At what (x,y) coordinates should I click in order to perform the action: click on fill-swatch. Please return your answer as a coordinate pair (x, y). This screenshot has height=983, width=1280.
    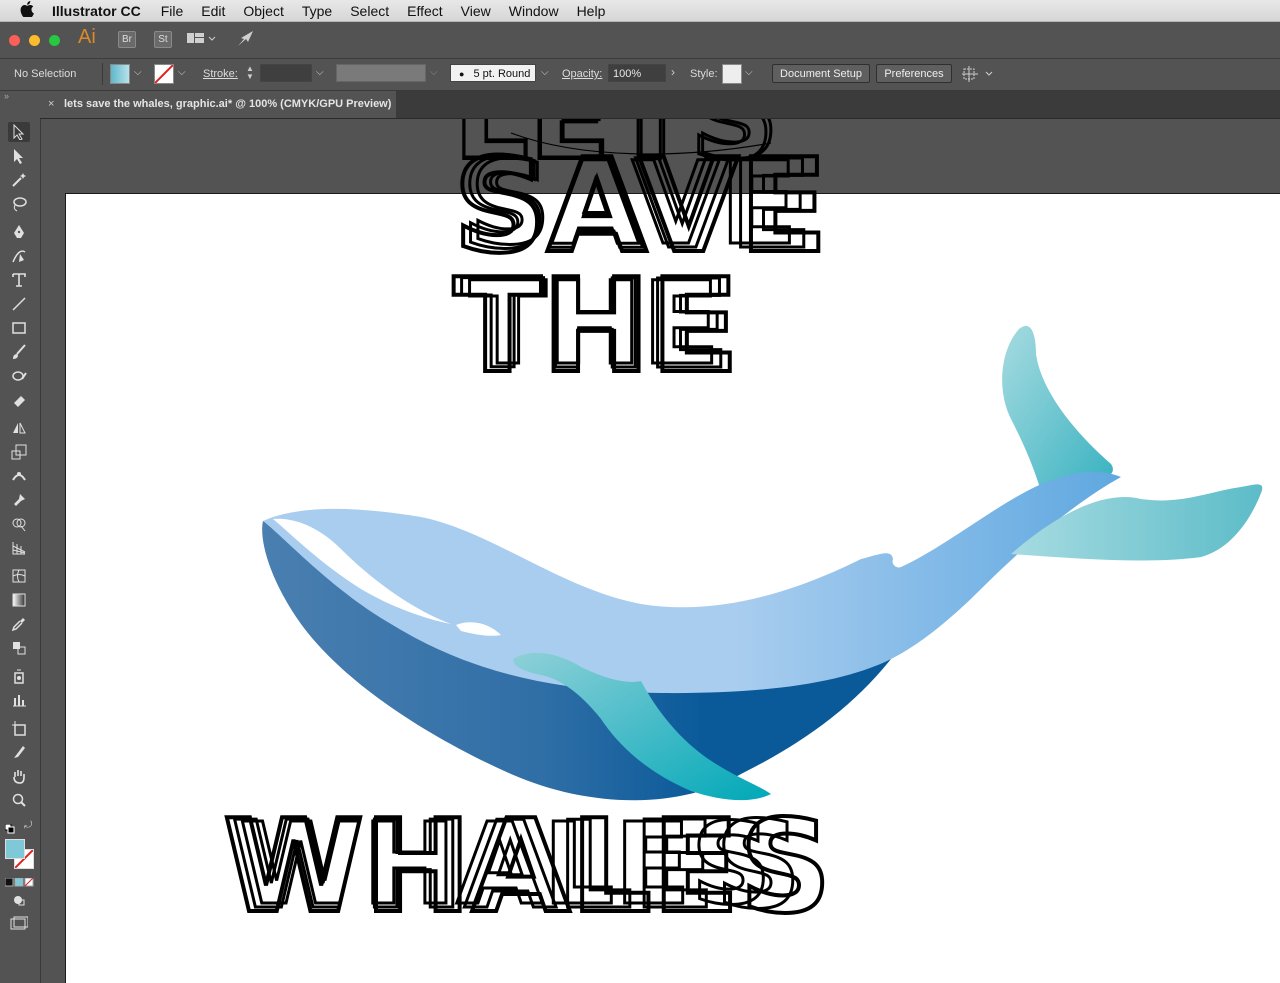
    Looking at the image, I should click on (120, 74).